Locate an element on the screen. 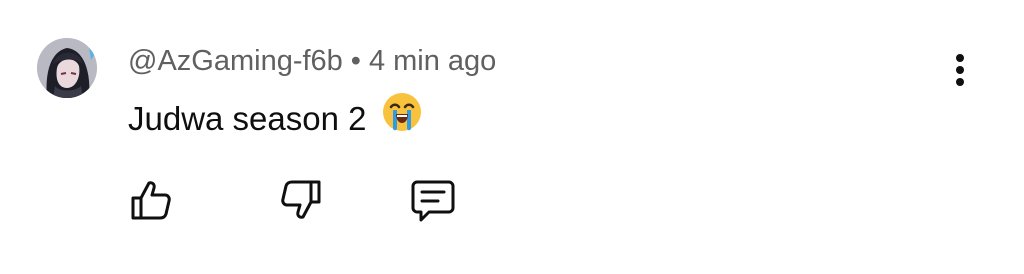 This screenshot has width=1024, height=274. comment-text: Judwa season 2 is located at coordinates (247, 119).